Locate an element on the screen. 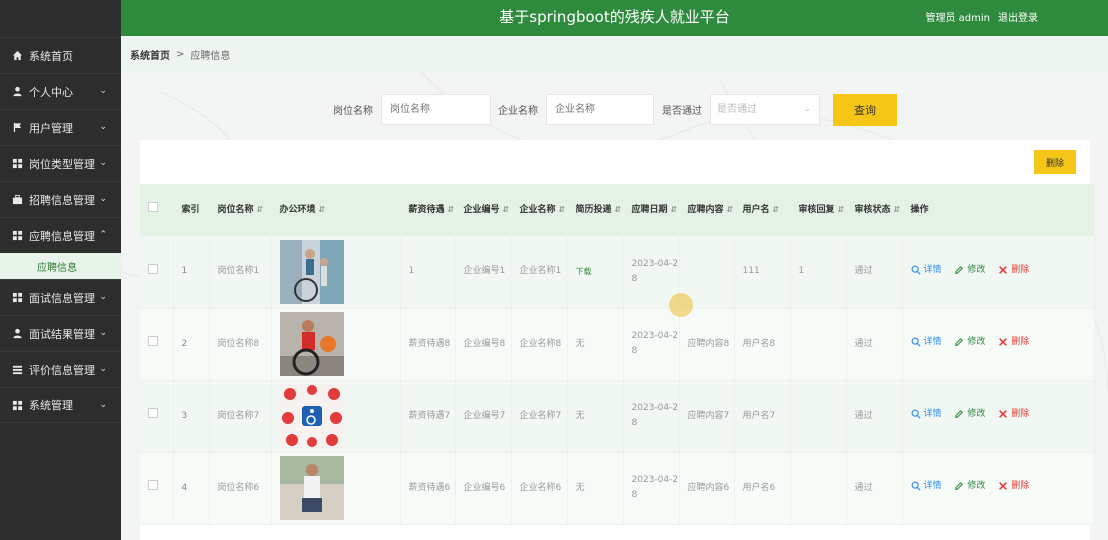 This screenshot has width=1108, height=540. header-date: 应聘日期 ⇵ is located at coordinates (651, 210).